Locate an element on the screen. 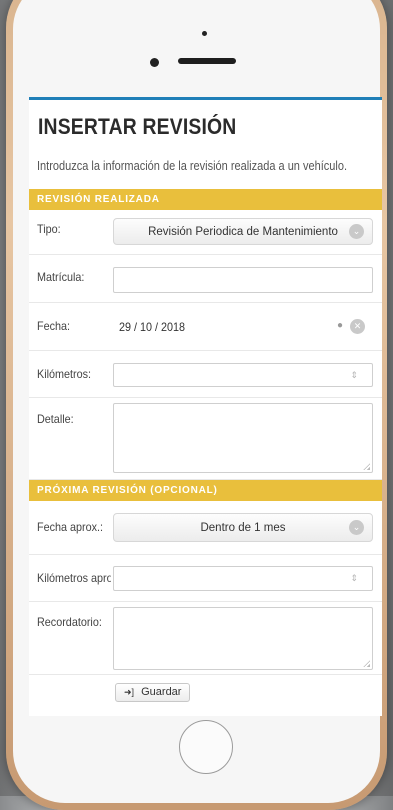  row-recordatorio: Recordatorio: is located at coordinates (205, 638).